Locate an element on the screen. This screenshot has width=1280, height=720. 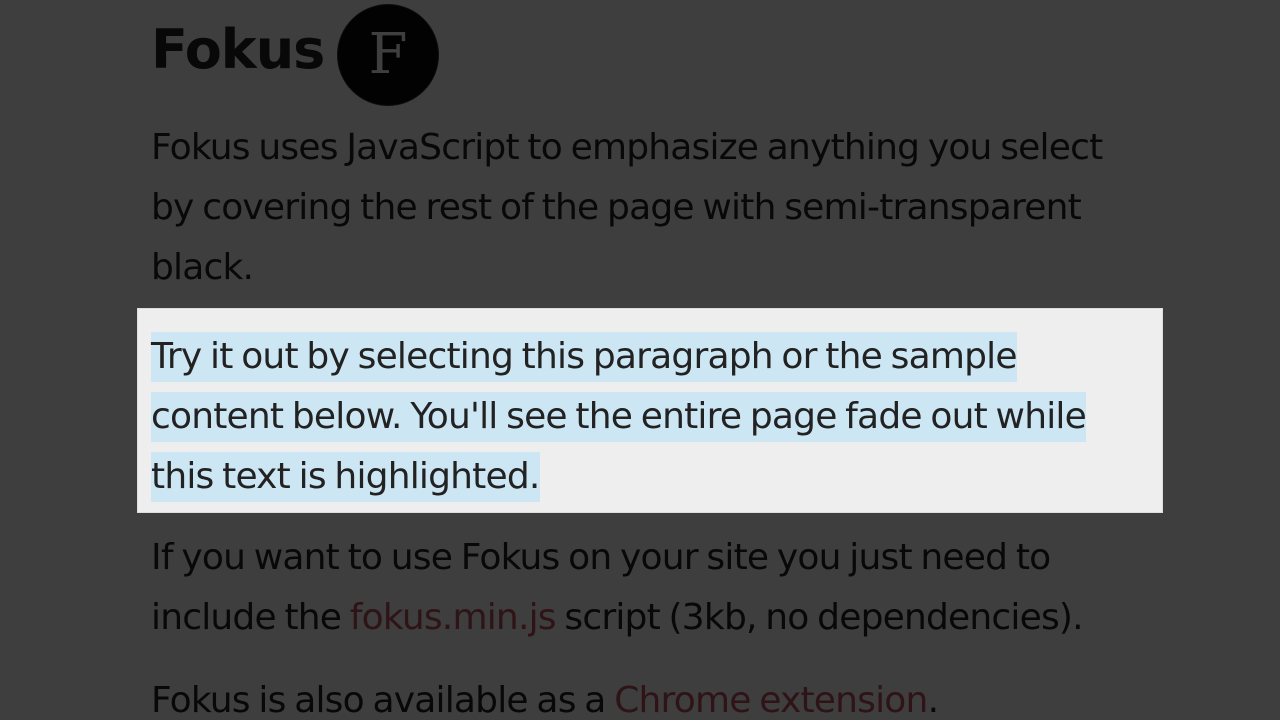
fokus-script-link: fokus.min.js is located at coordinates (453, 617).